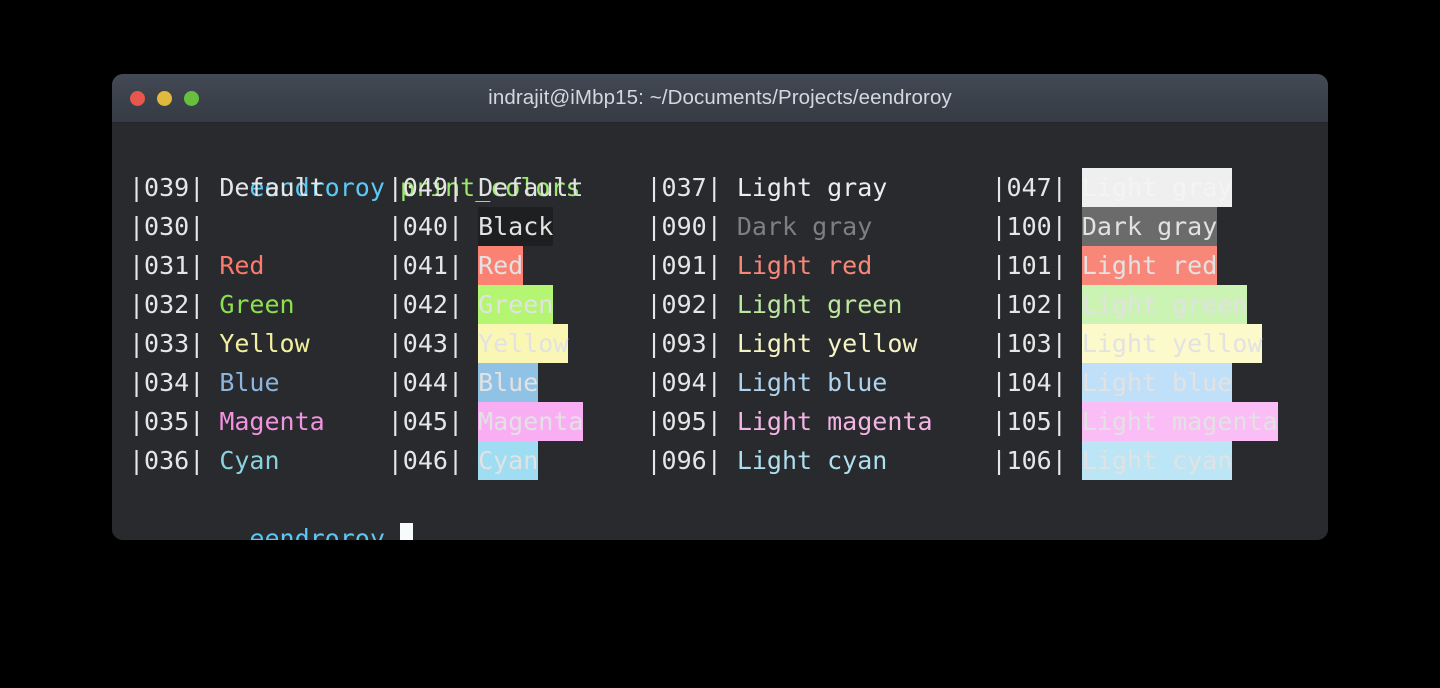 The height and width of the screenshot is (688, 1440). I want to click on color-code: |104|, so click(1029, 382).